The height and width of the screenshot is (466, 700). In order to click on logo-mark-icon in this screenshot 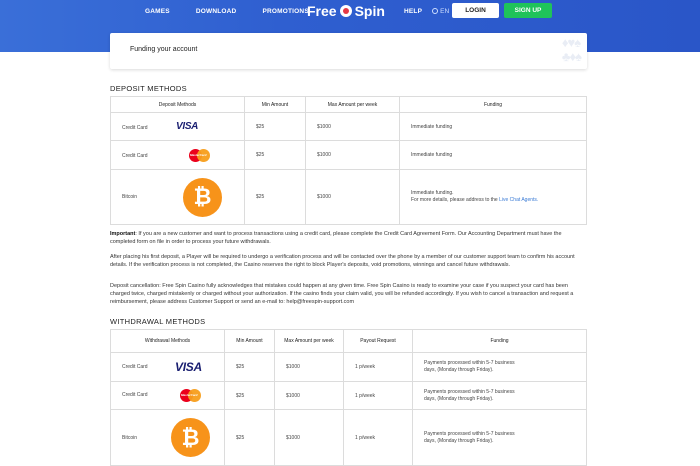, I will do `click(345, 11)`.